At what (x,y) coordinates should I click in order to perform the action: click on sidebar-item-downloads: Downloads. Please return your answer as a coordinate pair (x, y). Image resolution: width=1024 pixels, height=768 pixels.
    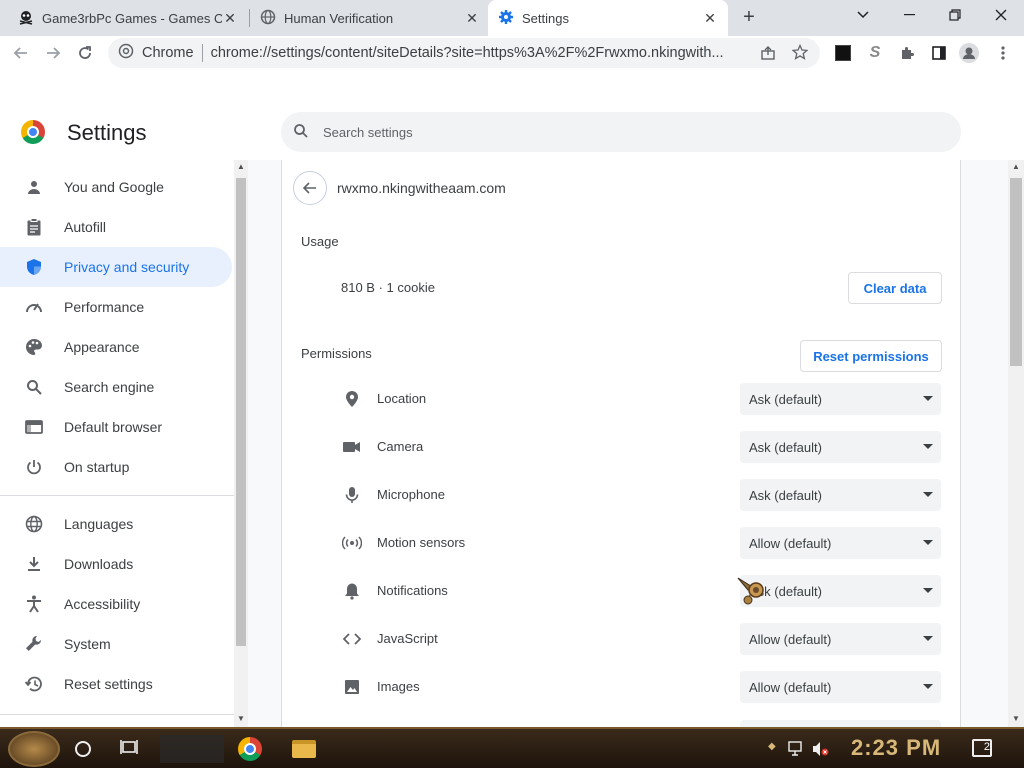
    Looking at the image, I should click on (116, 564).